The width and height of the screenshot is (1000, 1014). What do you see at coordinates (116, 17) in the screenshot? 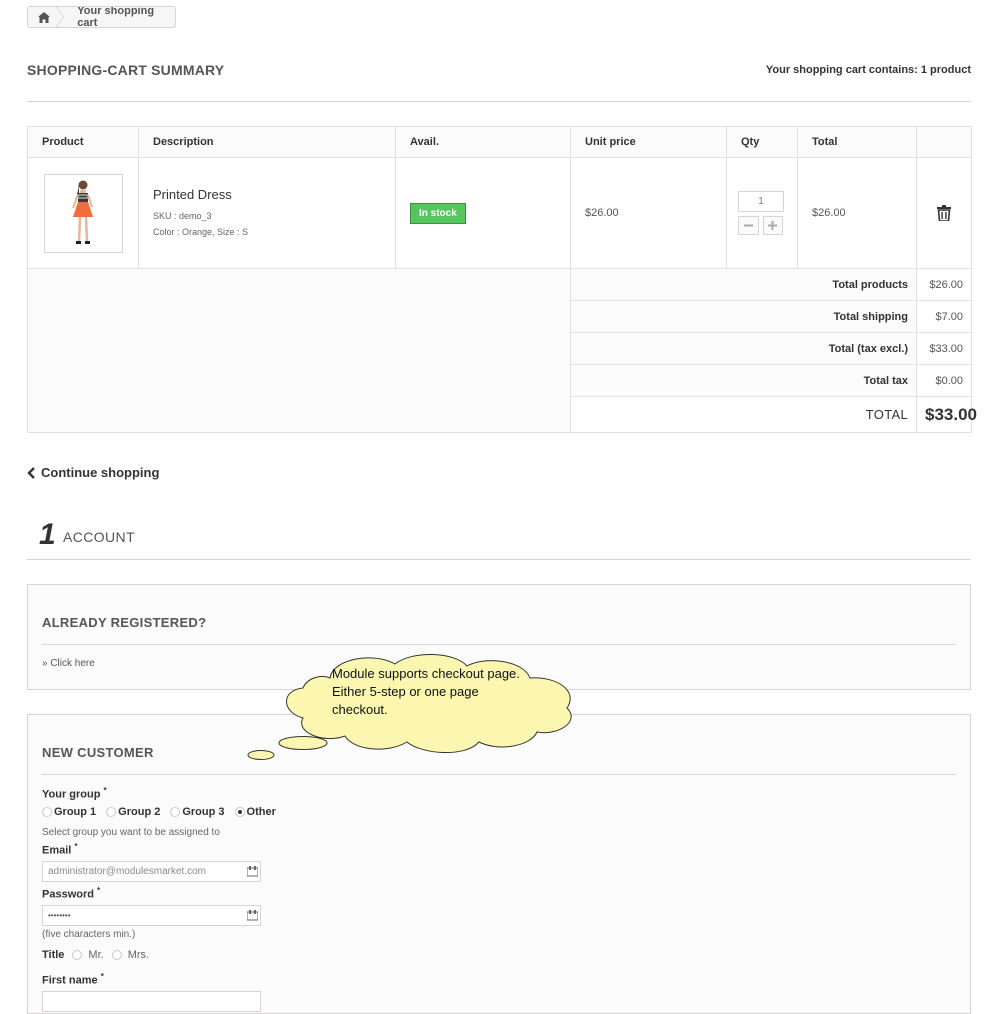
I see `breadcrumb-current: Your shopping cart` at bounding box center [116, 17].